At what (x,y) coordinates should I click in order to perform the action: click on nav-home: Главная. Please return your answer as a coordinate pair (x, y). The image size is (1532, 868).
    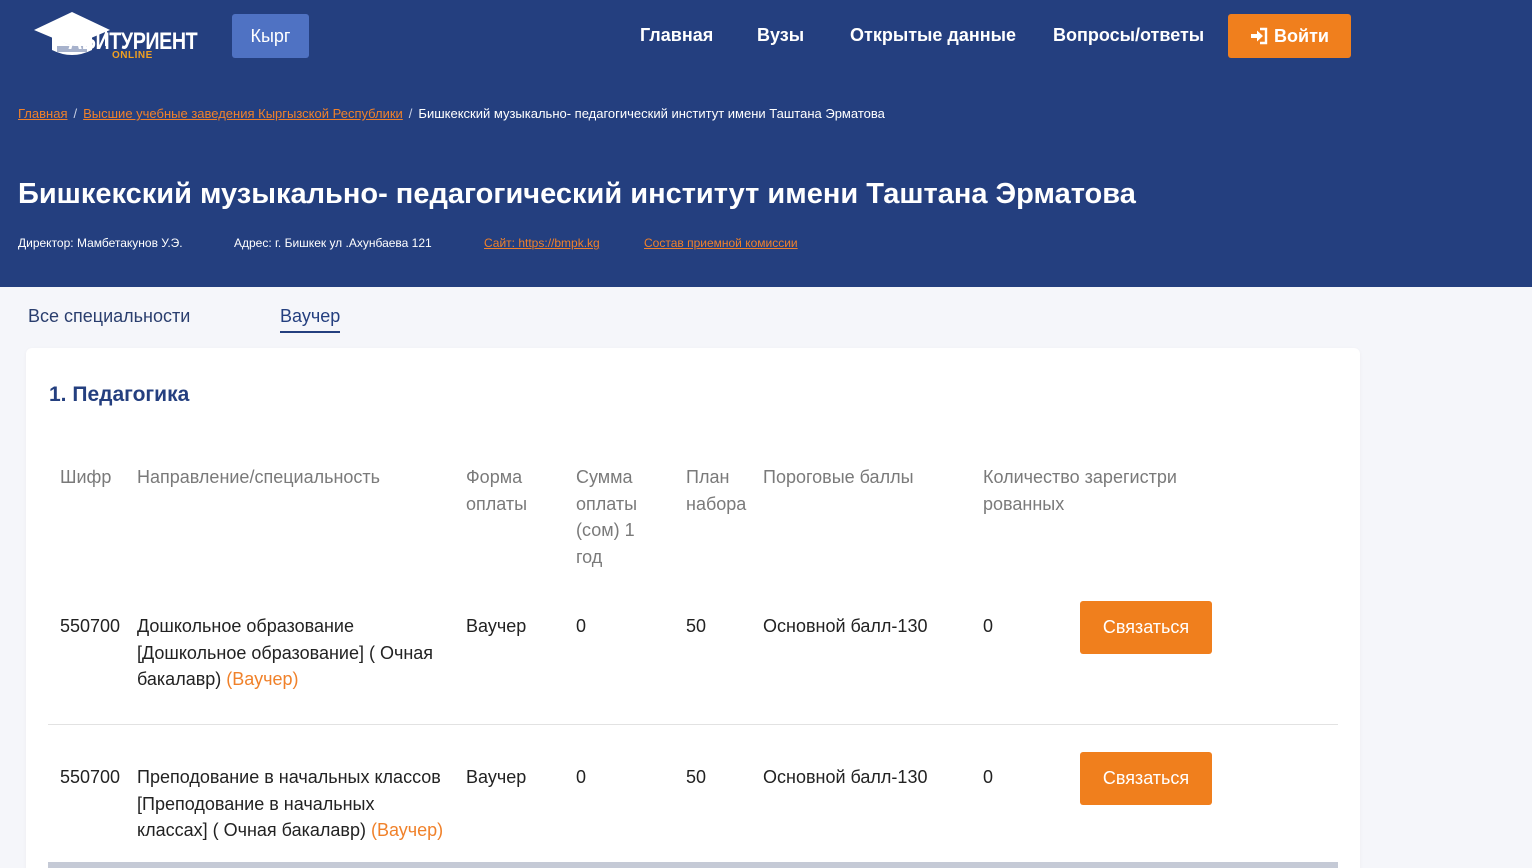
    Looking at the image, I should click on (676, 35).